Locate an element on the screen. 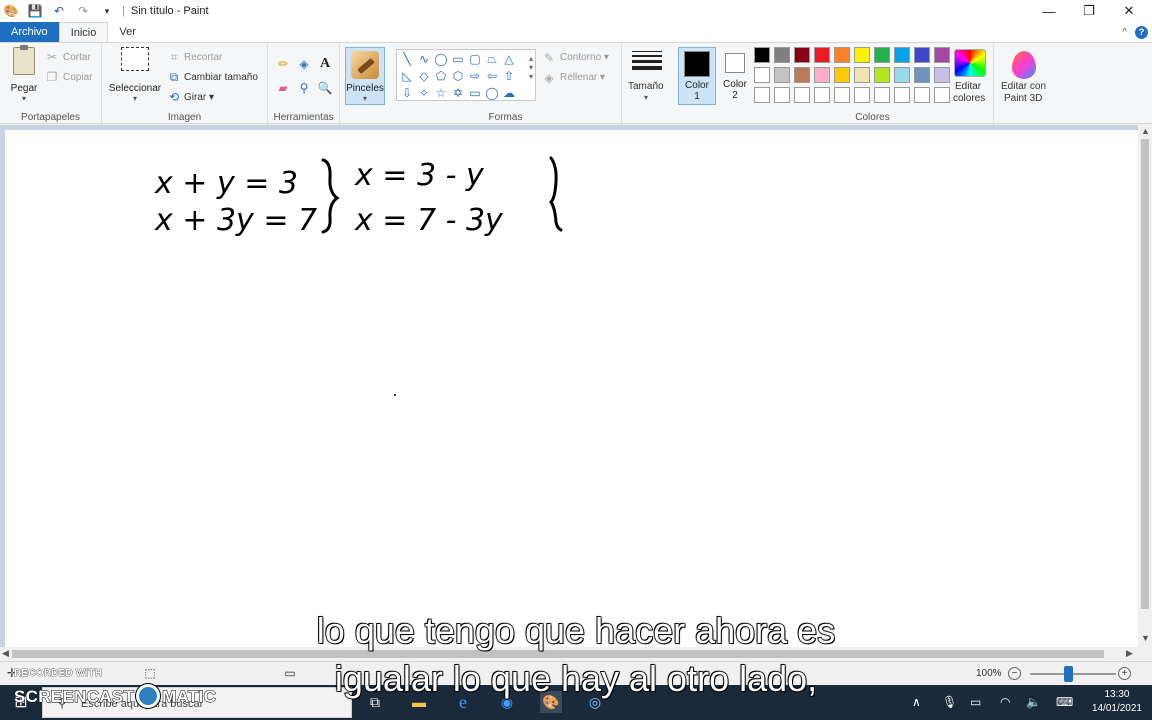 The height and width of the screenshot is (720, 1152). callout-cloud-shape-icon: ☁ is located at coordinates (509, 93).